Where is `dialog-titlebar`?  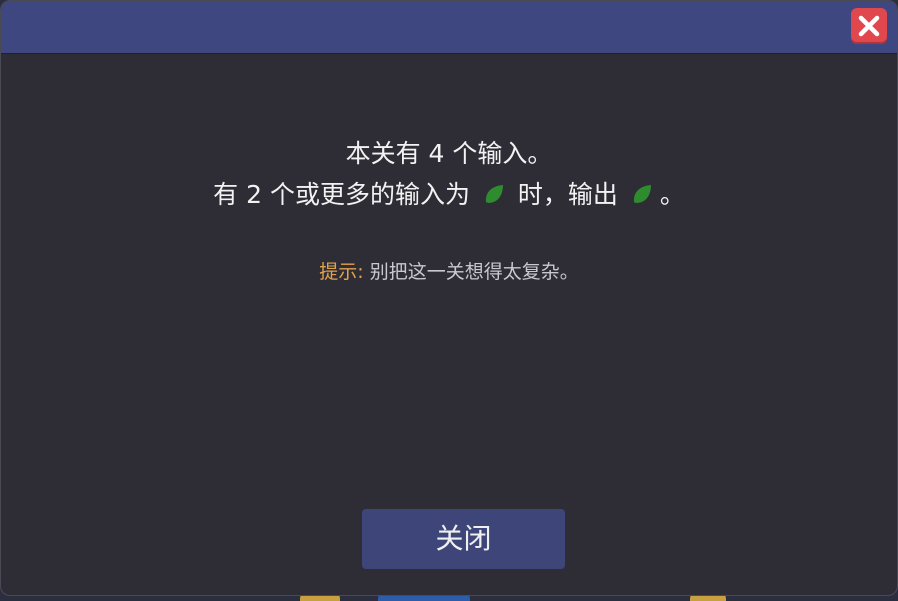
dialog-titlebar is located at coordinates (449, 27).